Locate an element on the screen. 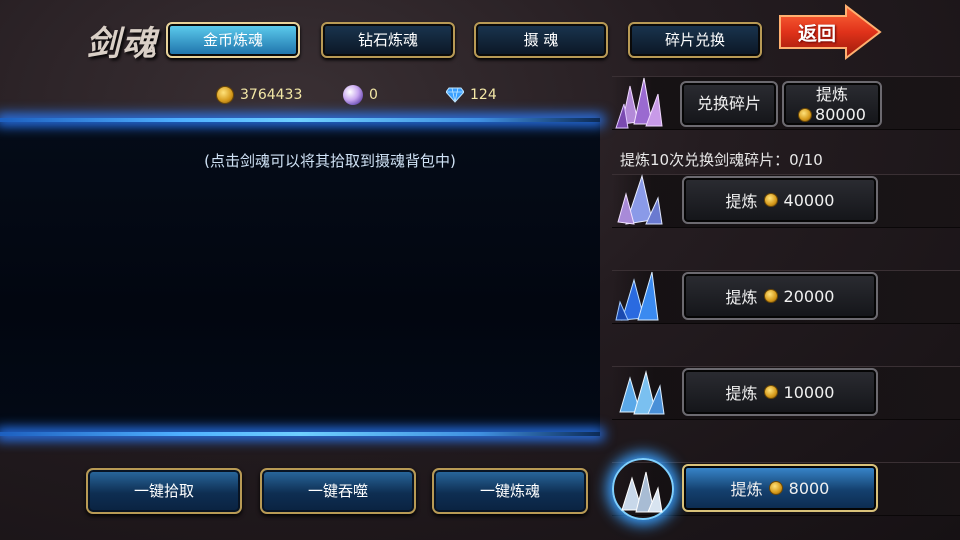  refine-all-button: 一键炼魂 is located at coordinates (510, 491).